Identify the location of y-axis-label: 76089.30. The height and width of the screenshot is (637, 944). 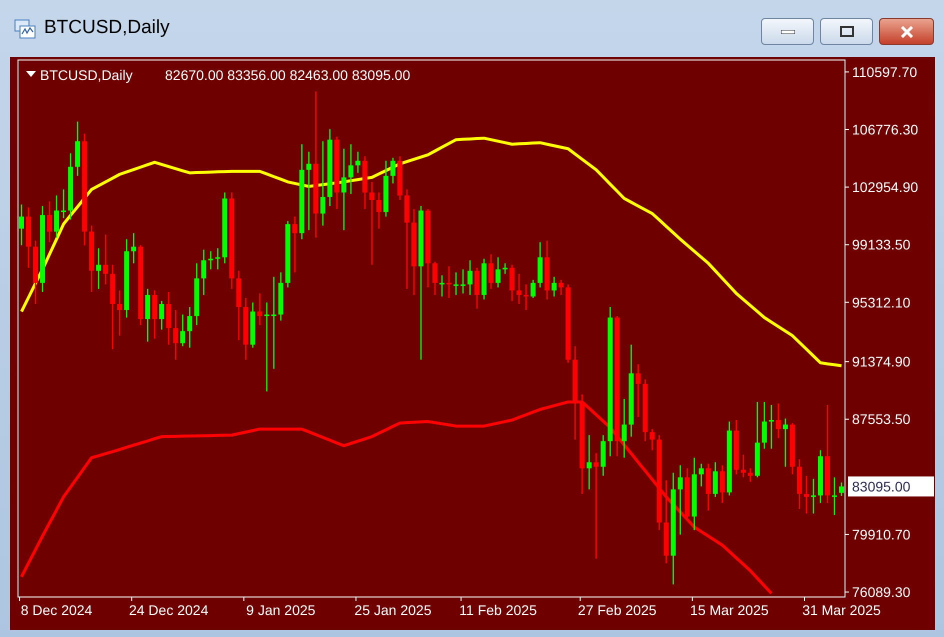
(881, 592).